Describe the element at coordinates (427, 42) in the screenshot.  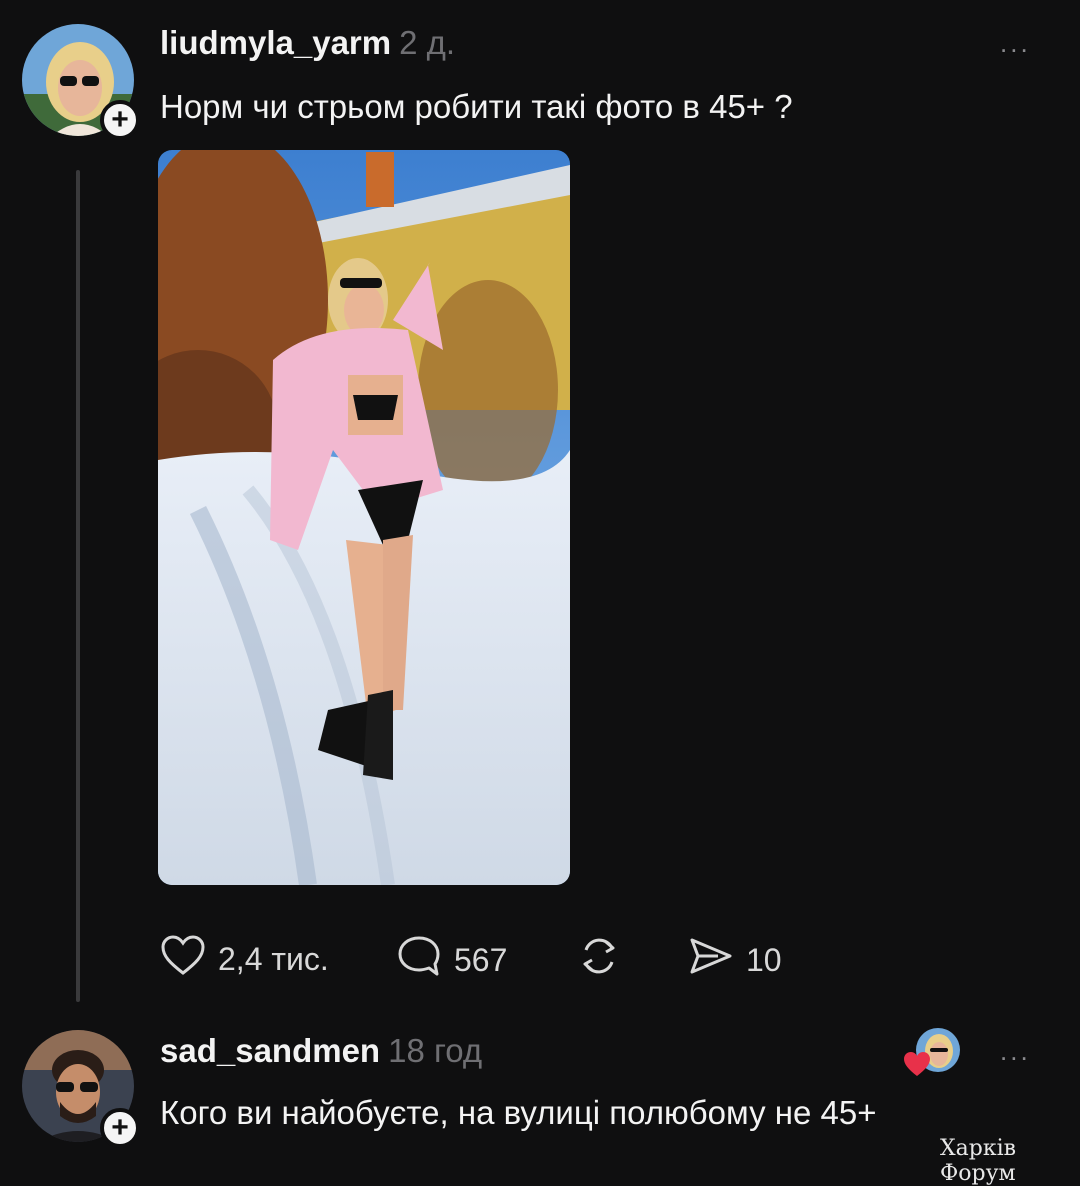
I see `post-timestamp: 2 д.` at that location.